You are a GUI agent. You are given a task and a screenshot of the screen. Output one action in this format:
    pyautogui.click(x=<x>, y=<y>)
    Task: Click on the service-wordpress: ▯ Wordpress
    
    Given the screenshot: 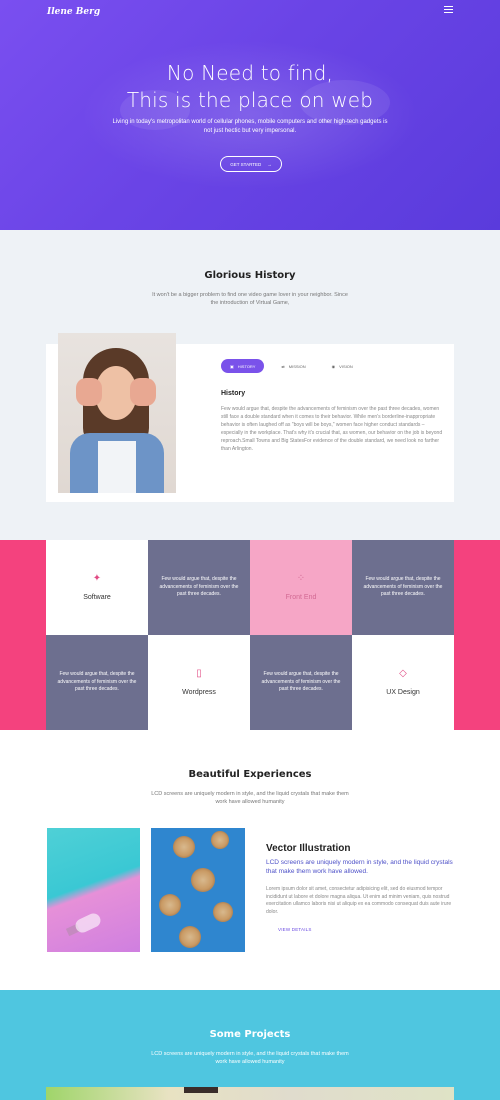 What is the action you would take?
    pyautogui.click(x=199, y=682)
    